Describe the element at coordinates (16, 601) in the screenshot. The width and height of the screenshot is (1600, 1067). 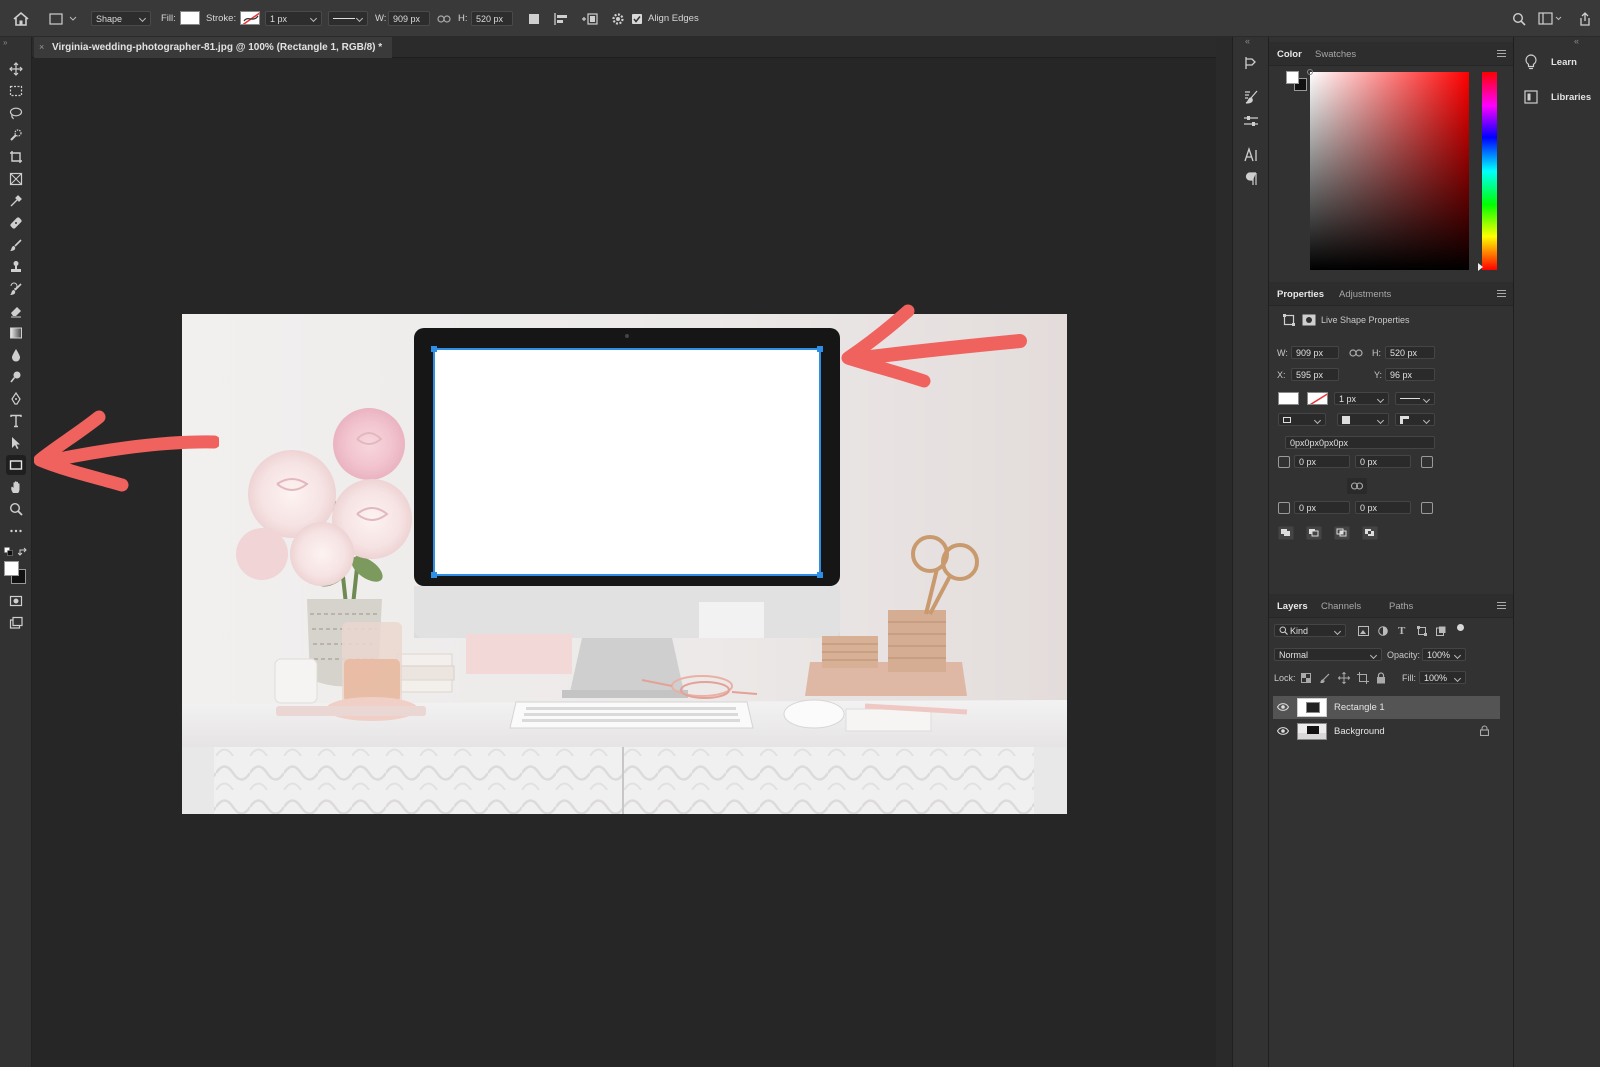
I see `quick-mask-icon` at that location.